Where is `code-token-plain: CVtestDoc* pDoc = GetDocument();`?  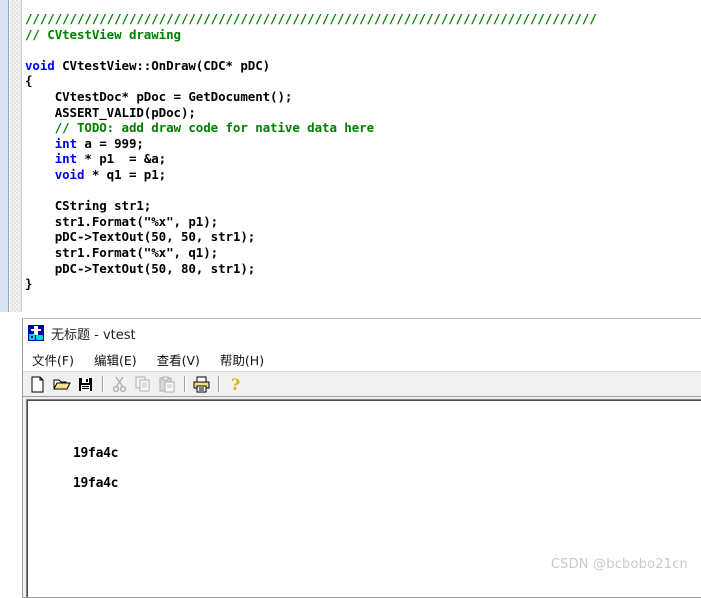 code-token-plain: CVtestDoc* pDoc = GetDocument(); is located at coordinates (159, 96).